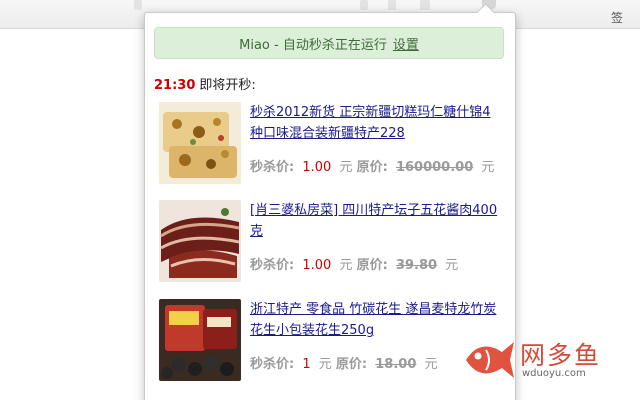  I want to click on countdown-time: 21:30, so click(175, 85).